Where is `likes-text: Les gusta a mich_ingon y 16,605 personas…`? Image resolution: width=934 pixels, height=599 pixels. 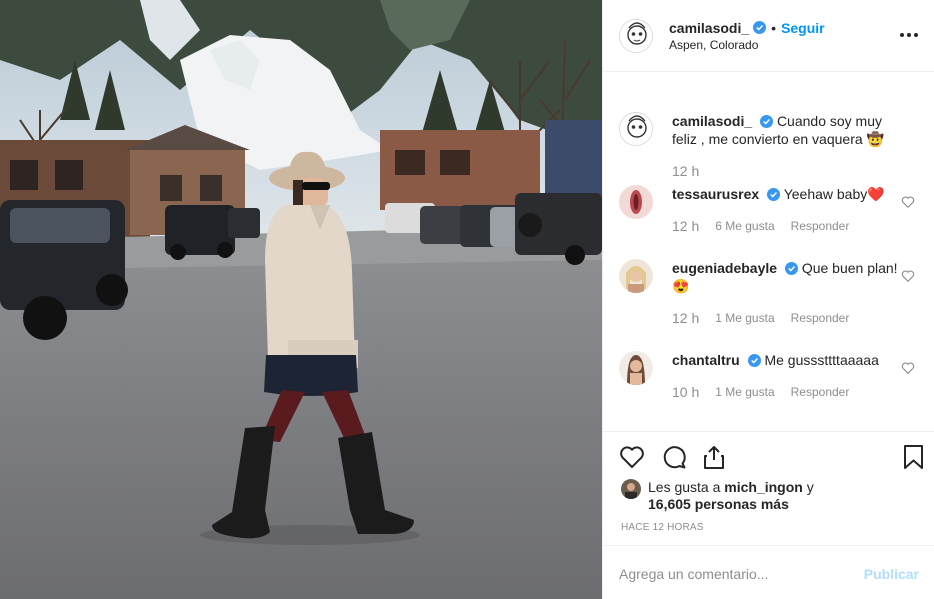
likes-text: Les gusta a mich_ingon y 16,605 personas… is located at coordinates (731, 496).